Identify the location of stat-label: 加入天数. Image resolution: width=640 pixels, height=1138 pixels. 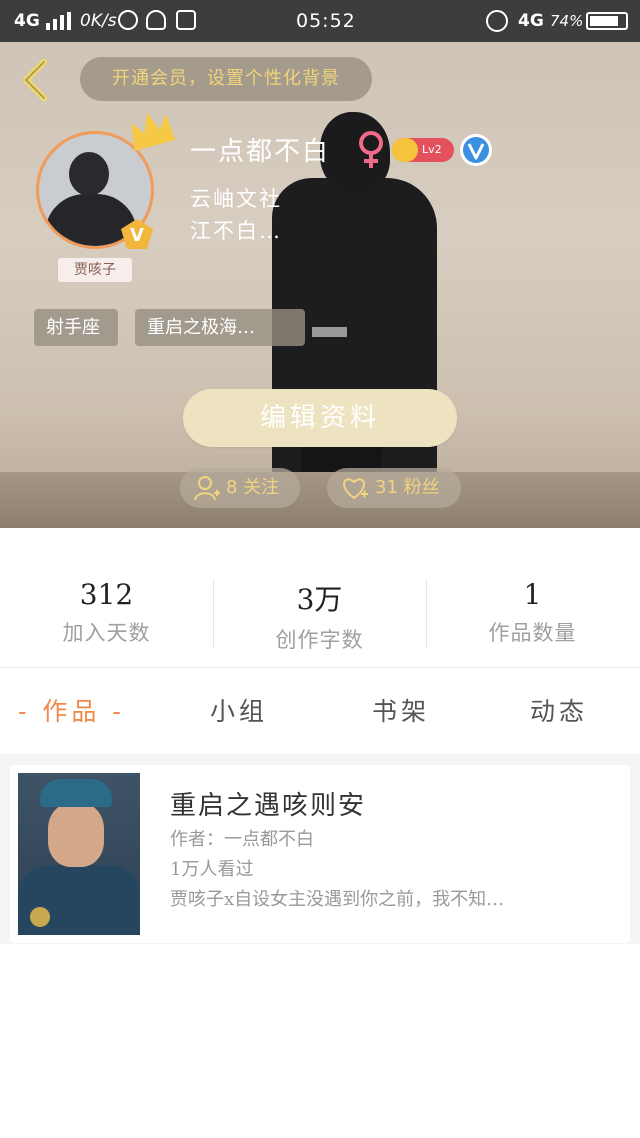
(106, 633).